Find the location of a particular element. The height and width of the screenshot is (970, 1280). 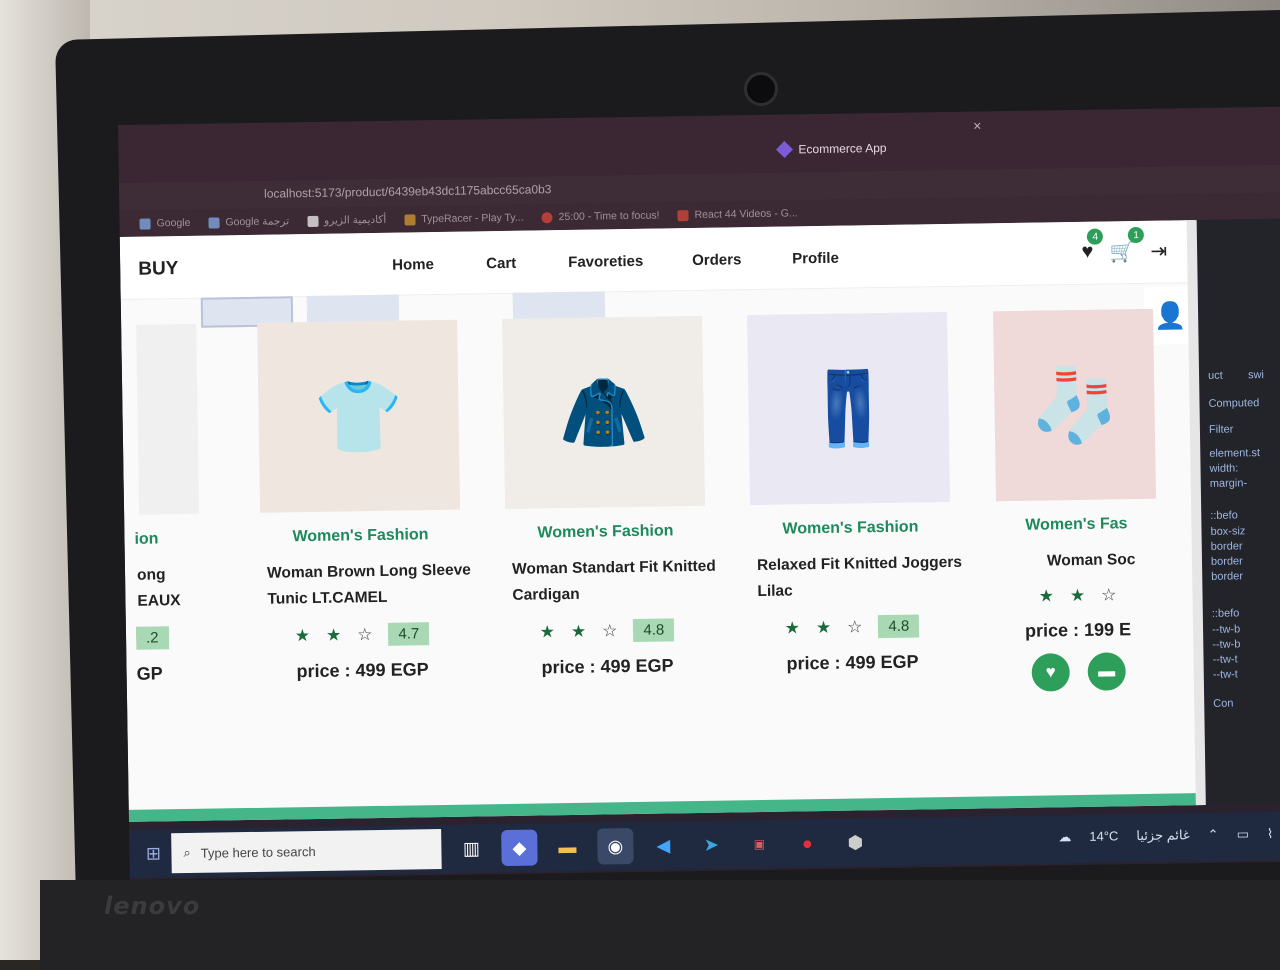

bookmark-zero-academy: أكاديمية الزيرو is located at coordinates (346, 220).